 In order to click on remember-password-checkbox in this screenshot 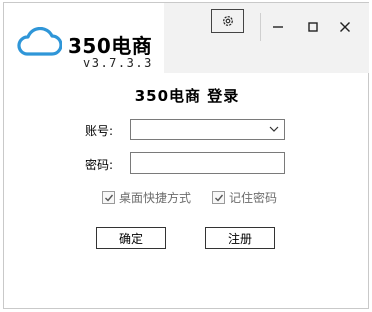, I will do `click(218, 197)`.